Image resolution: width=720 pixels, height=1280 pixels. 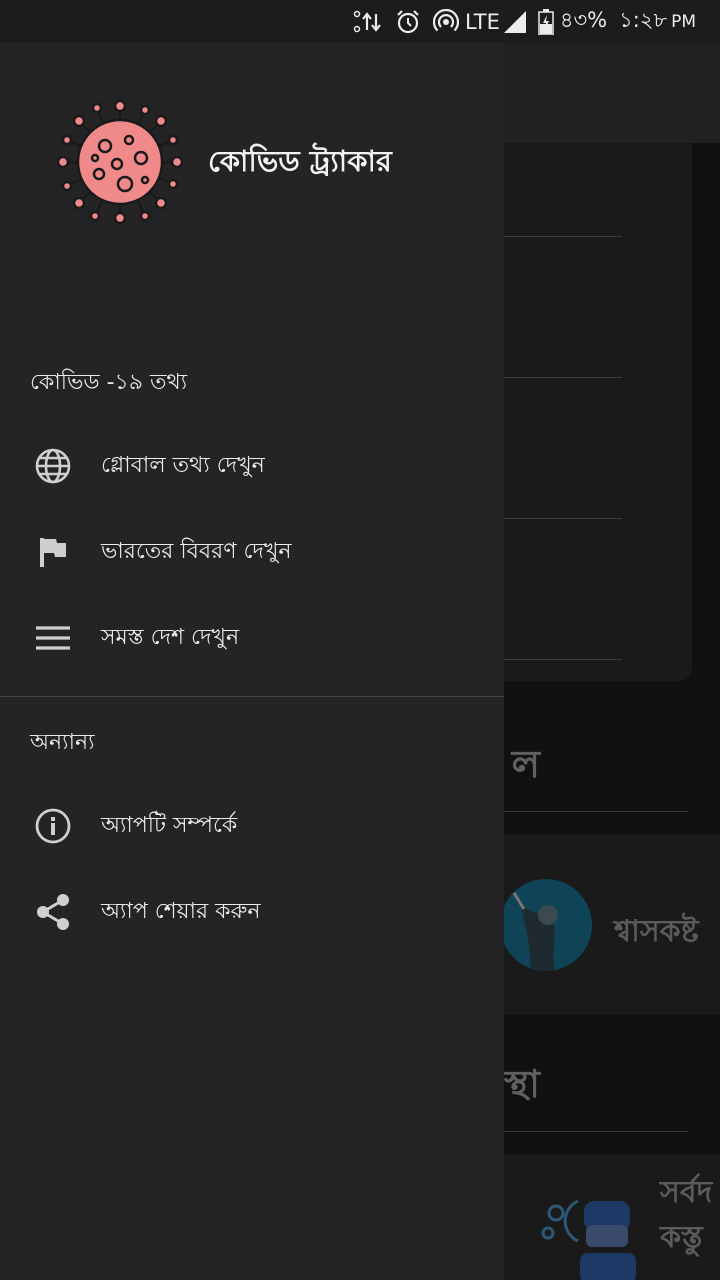 I want to click on virus-logo-icon, so click(x=120, y=162).